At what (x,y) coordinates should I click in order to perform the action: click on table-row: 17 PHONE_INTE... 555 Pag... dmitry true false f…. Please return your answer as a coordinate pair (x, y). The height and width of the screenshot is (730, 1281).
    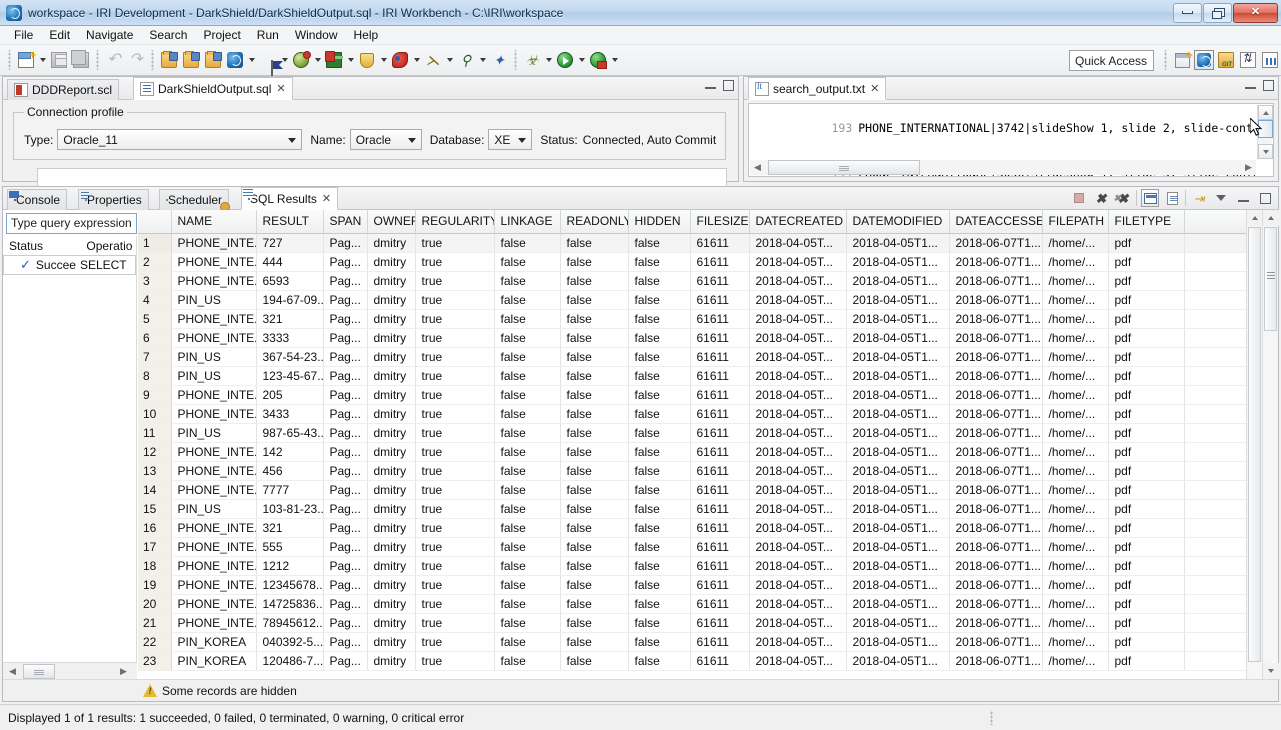
    Looking at the image, I should click on (694, 547).